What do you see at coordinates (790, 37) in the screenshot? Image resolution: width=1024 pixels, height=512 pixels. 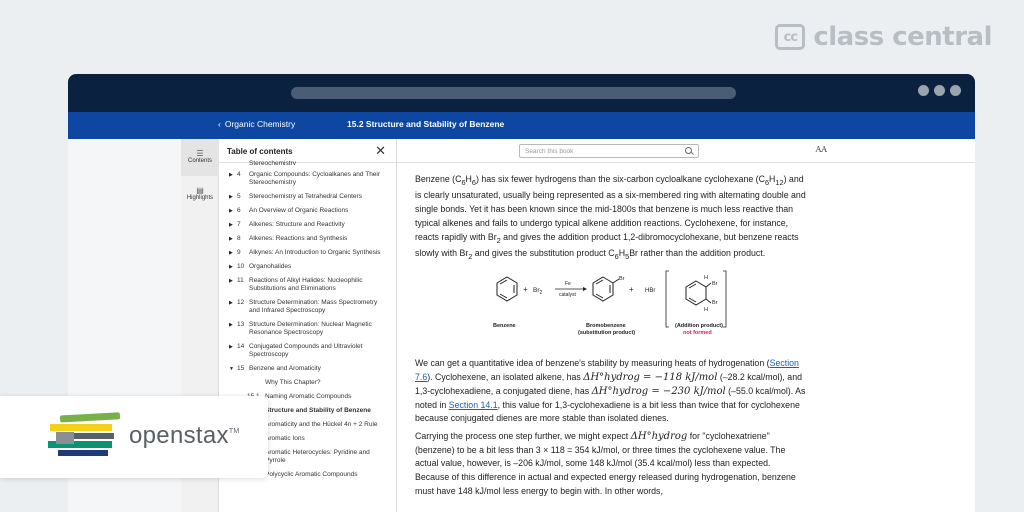 I see `class-central-mark: cc` at bounding box center [790, 37].